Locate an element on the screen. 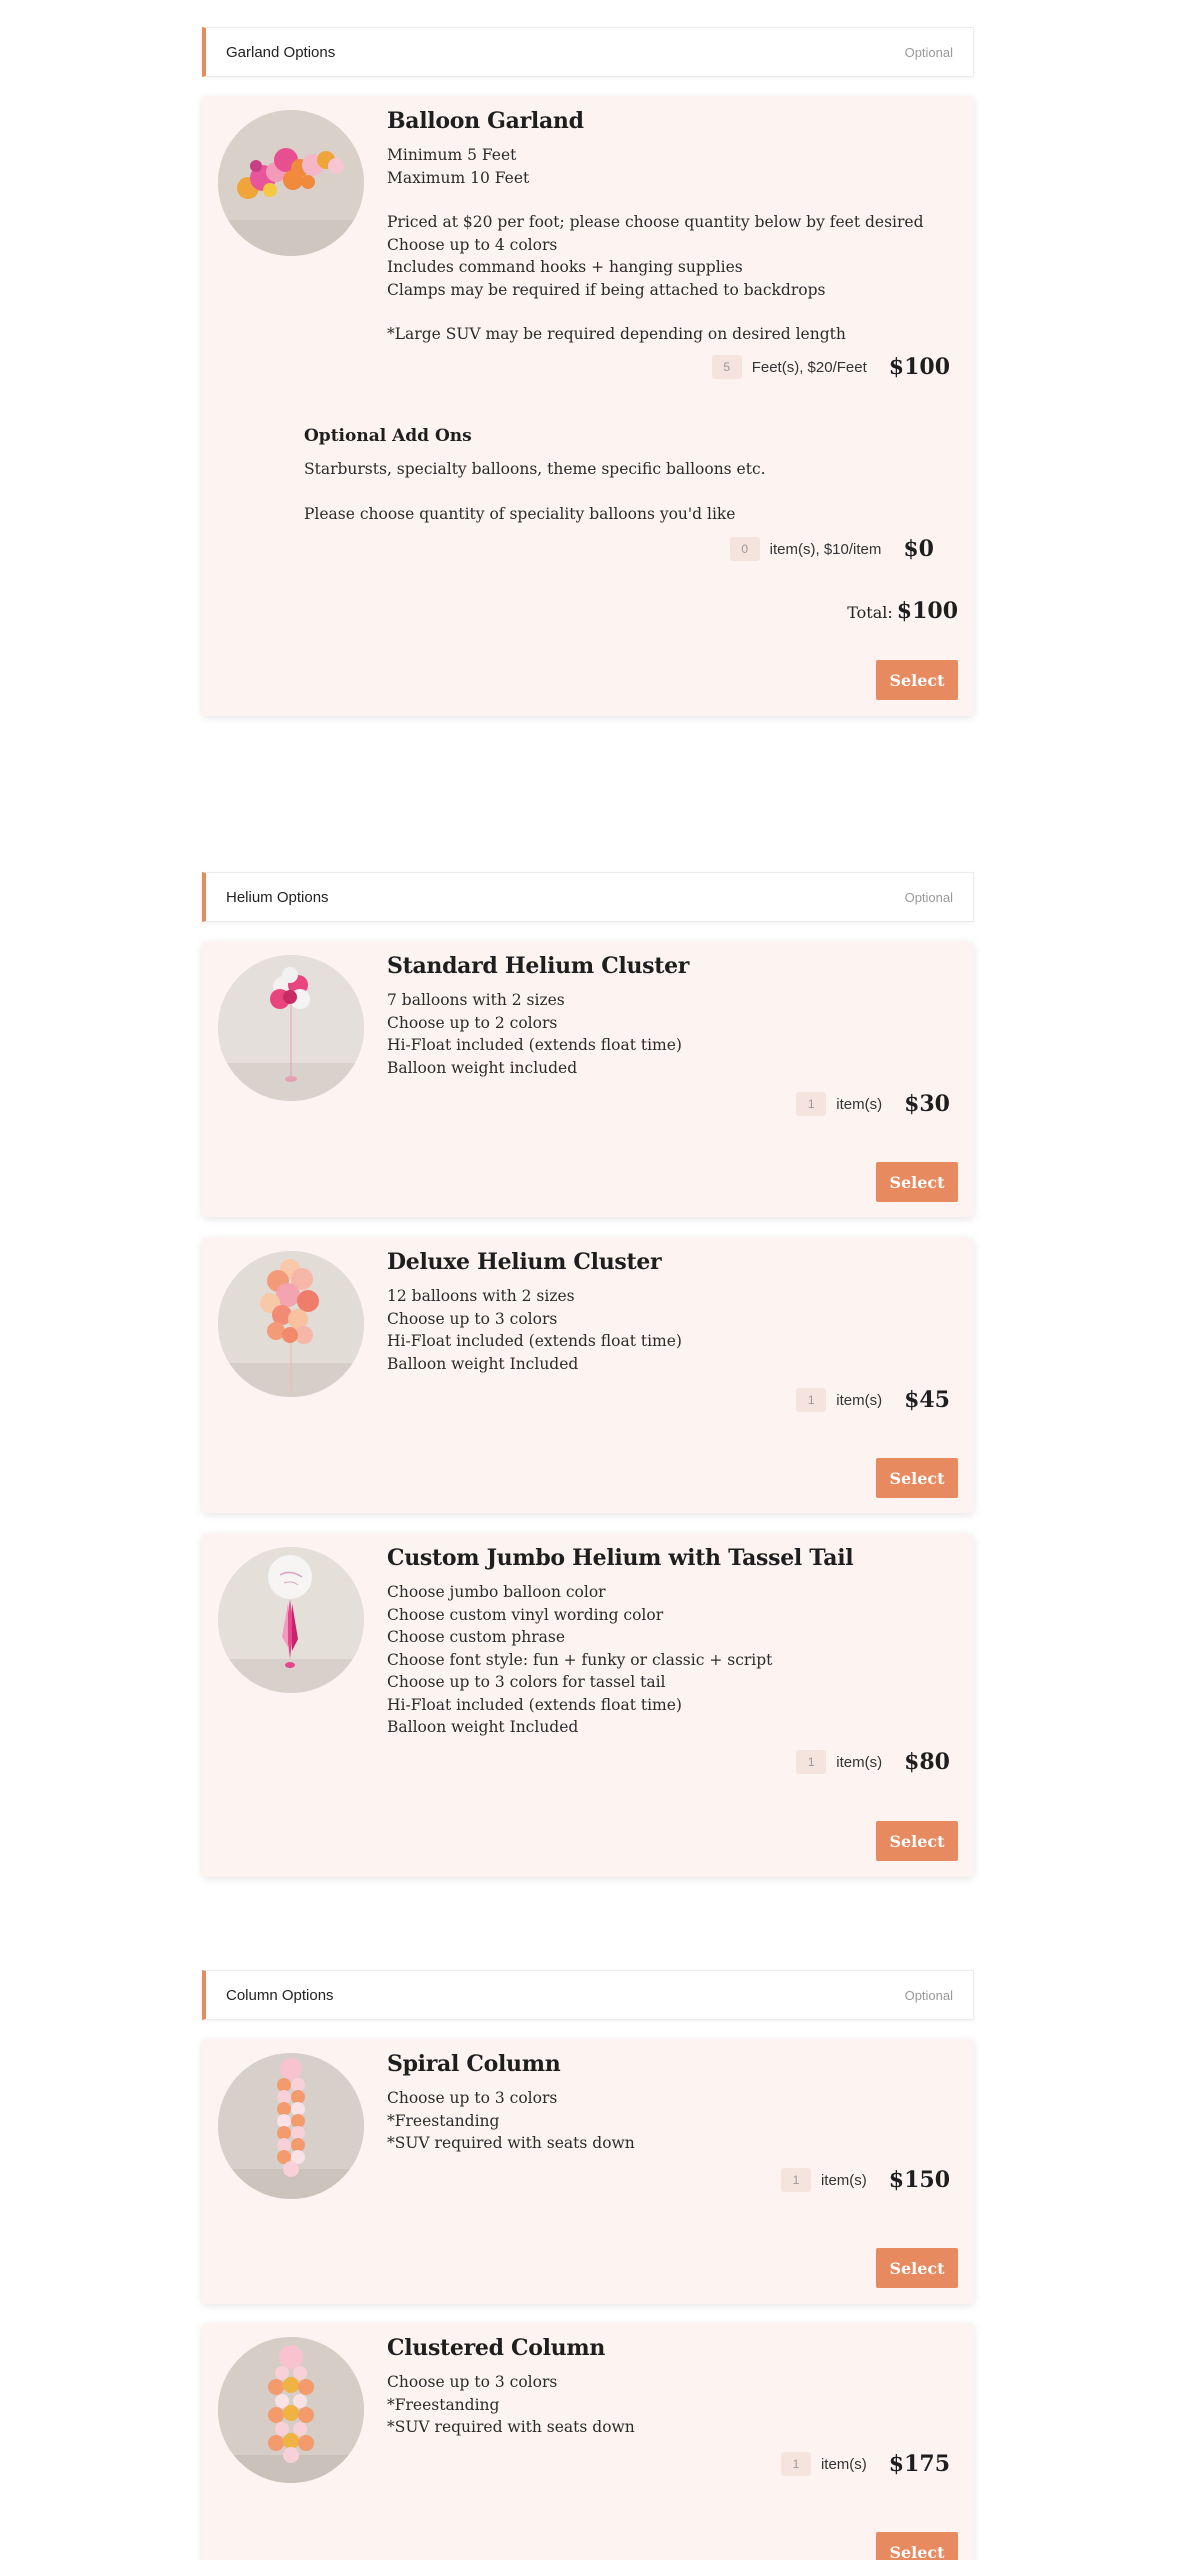 The image size is (1177, 2560). clustered-column-image is located at coordinates (291, 2410).